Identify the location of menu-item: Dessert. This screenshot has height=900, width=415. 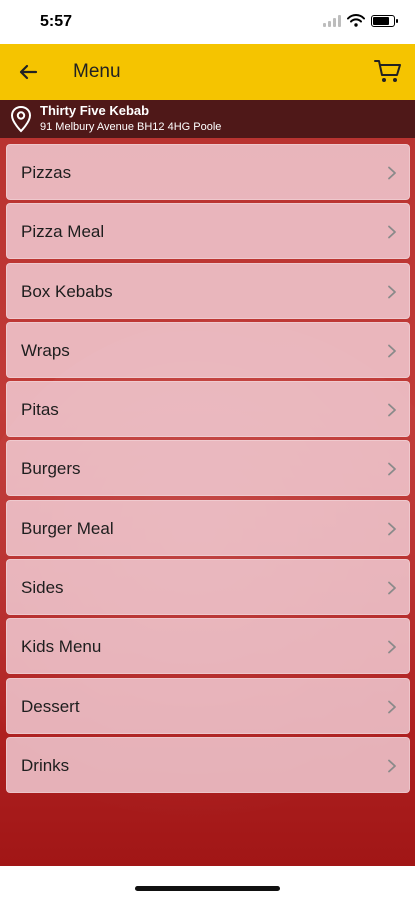
(208, 705).